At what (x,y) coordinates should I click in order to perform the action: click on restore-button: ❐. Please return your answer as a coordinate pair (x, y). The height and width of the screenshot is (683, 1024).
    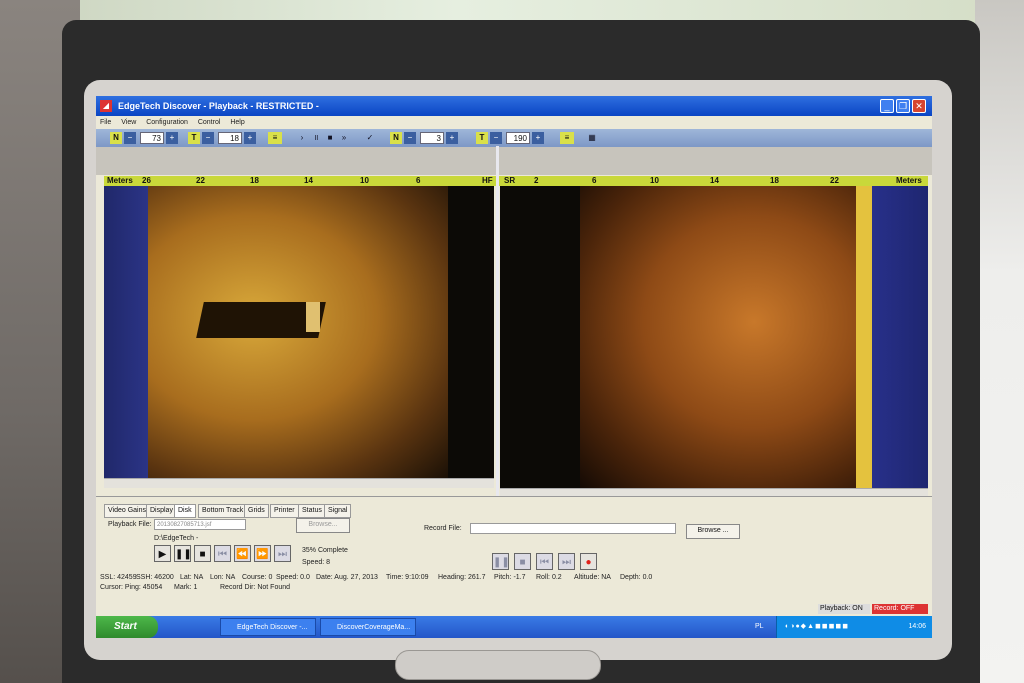
    Looking at the image, I should click on (903, 106).